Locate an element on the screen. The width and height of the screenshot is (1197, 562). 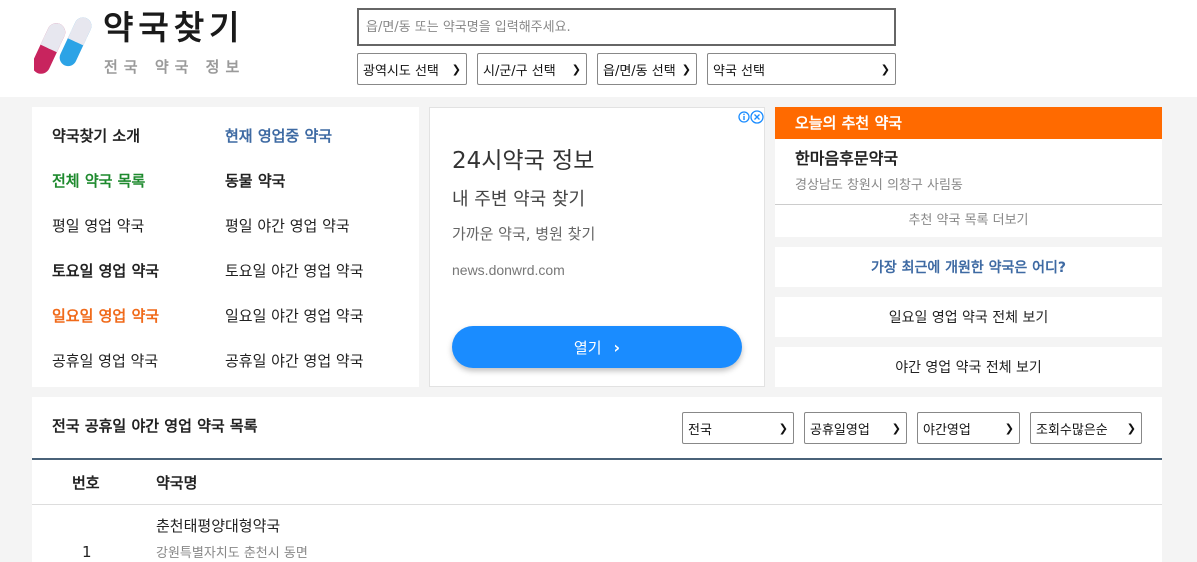
list-title: 전국 공휴일 야간 영업 약국 목록 is located at coordinates (155, 426).